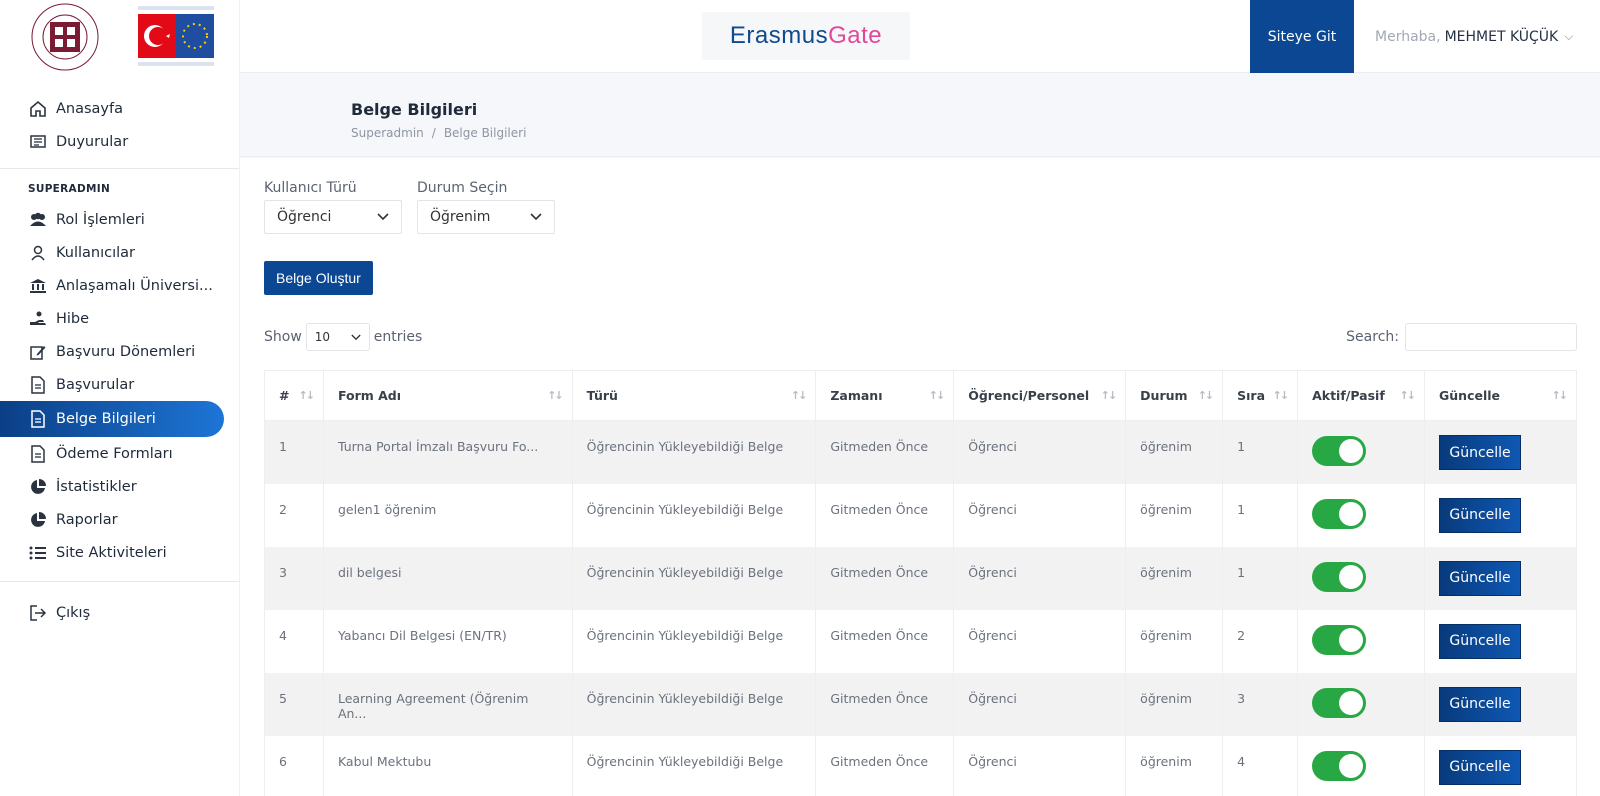 The image size is (1600, 796). Describe the element at coordinates (337, 337) in the screenshot. I see `entries-select: 10` at that location.